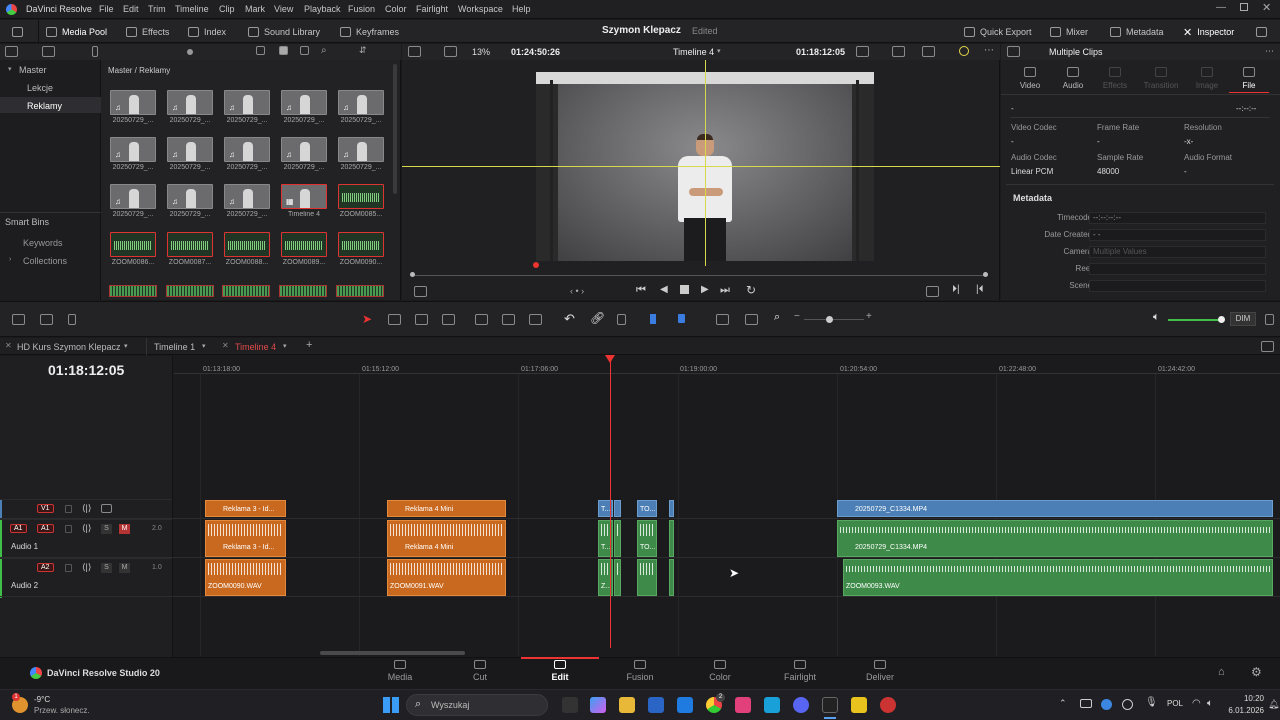 Image resolution: width=1280 pixels, height=720 pixels. What do you see at coordinates (1177, 235) in the screenshot?
I see `metadata-field: - -` at bounding box center [1177, 235].